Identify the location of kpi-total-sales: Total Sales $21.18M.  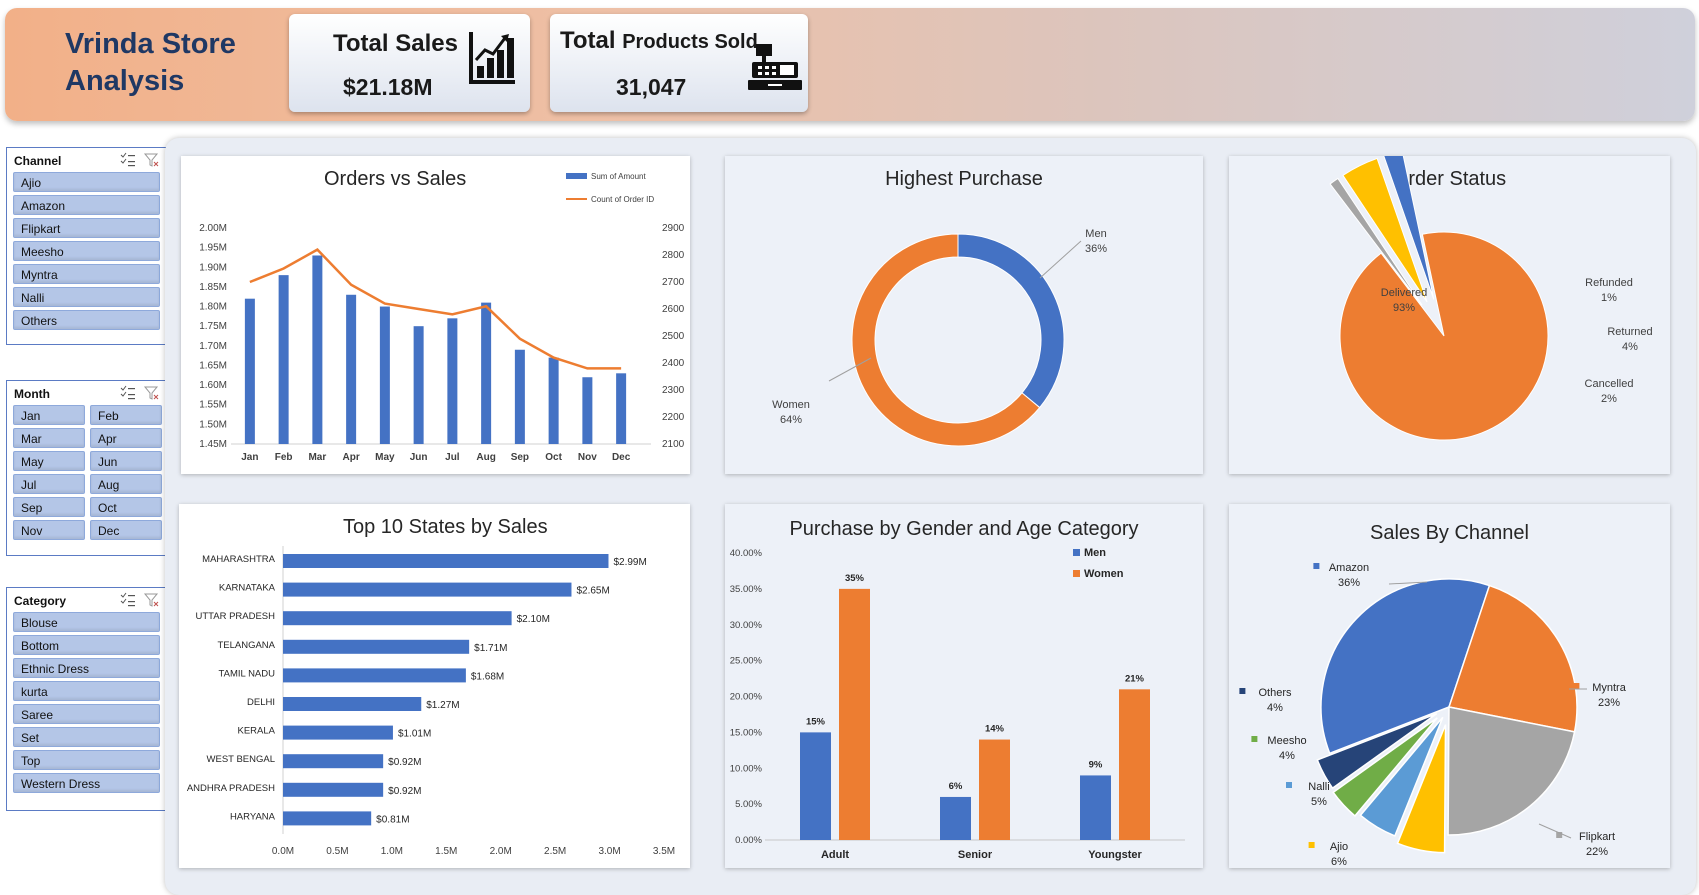
(409, 63).